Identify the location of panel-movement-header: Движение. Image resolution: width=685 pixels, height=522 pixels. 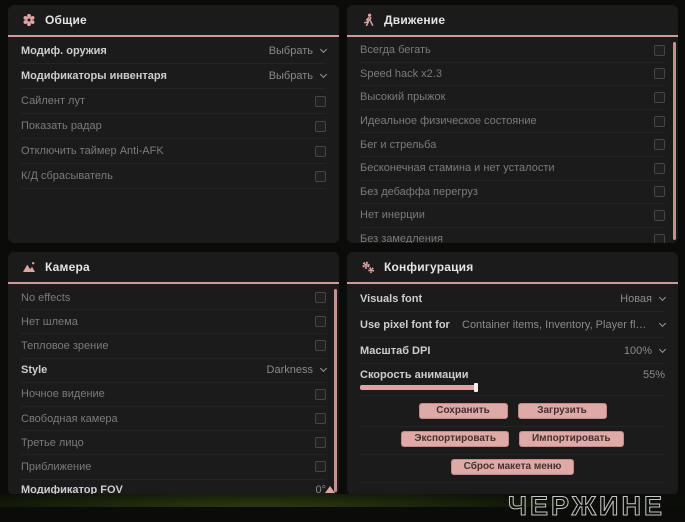
(512, 21).